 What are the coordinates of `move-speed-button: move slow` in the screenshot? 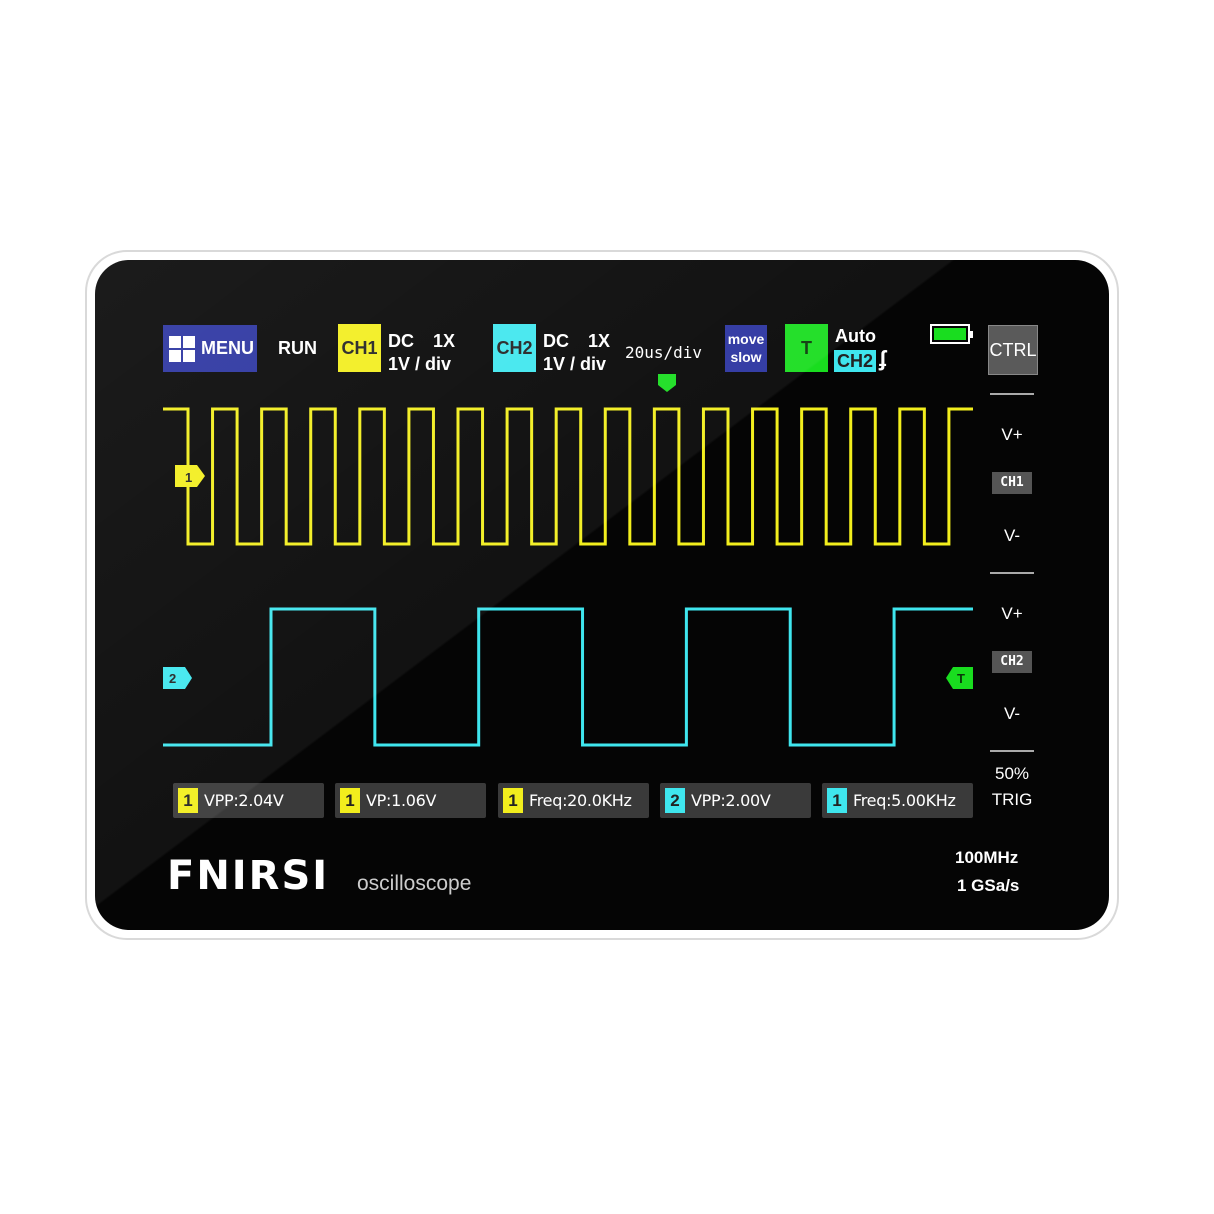 It's located at (746, 348).